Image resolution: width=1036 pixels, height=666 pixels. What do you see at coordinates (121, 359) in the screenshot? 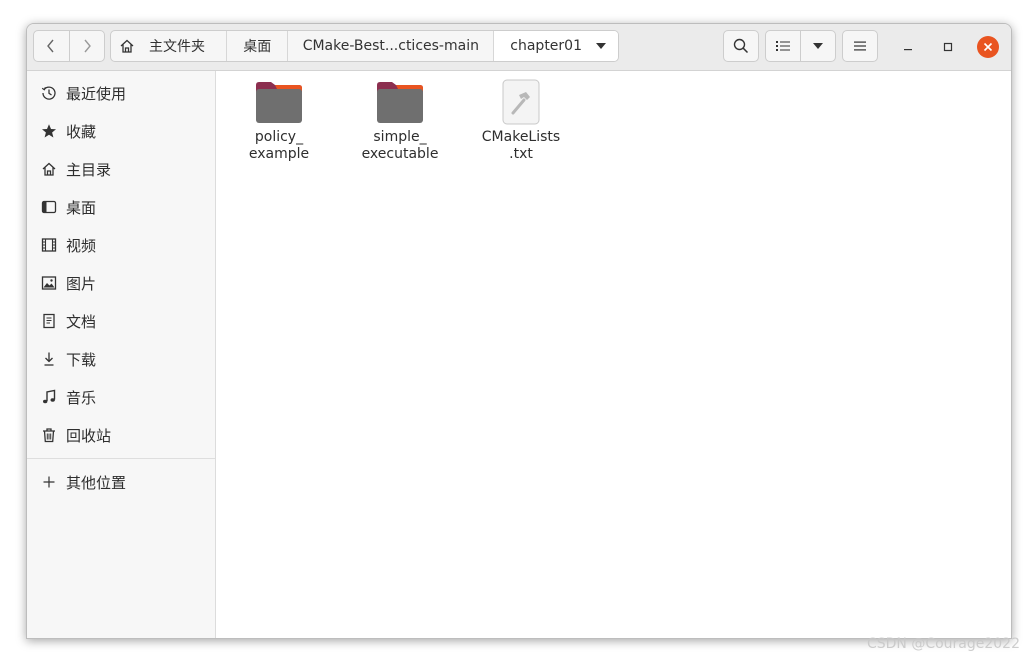
I see `sidebar-item-downloads: 下载` at bounding box center [121, 359].